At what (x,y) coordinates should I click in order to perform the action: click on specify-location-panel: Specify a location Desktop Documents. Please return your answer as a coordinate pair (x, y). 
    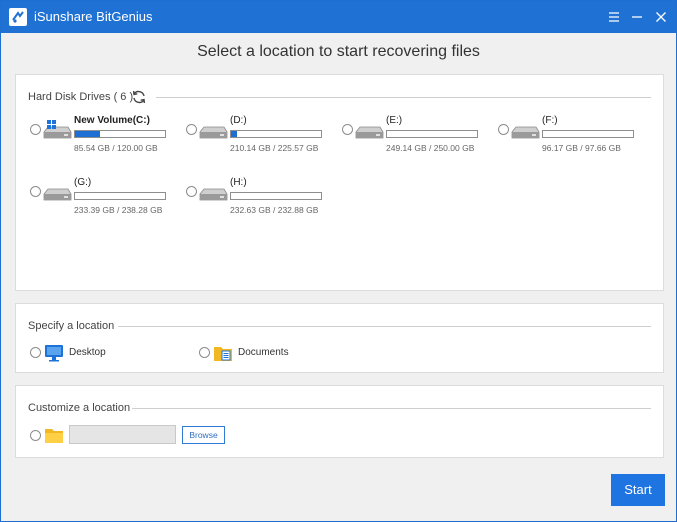
    Looking at the image, I should click on (339, 338).